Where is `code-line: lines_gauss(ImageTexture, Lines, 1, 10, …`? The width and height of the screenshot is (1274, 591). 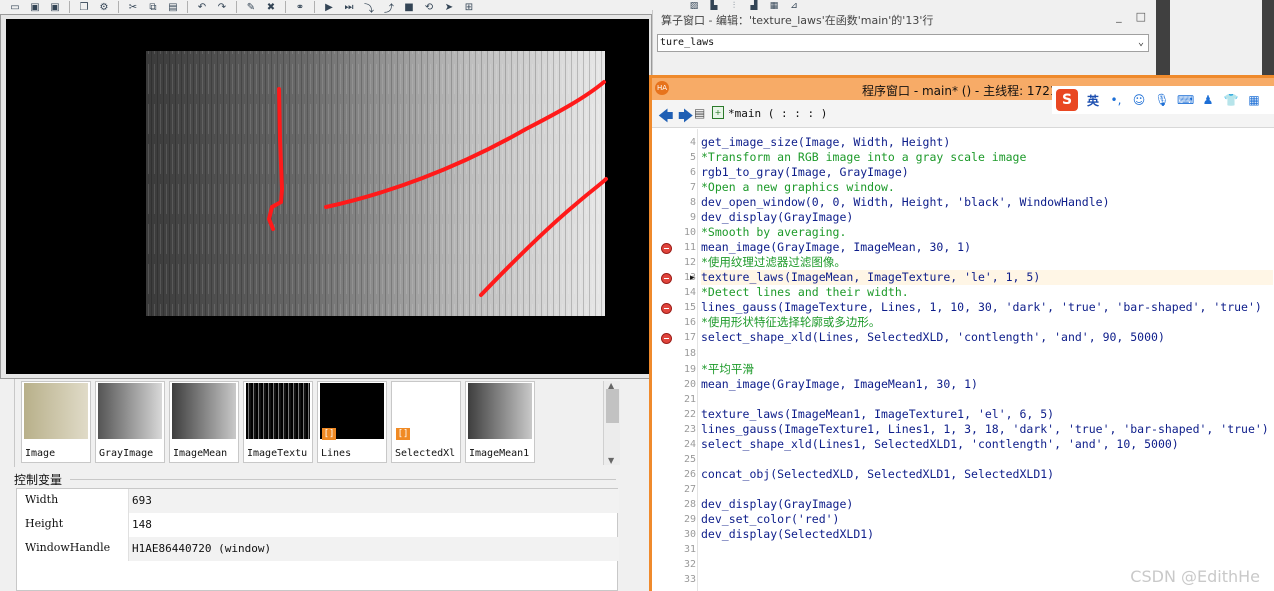
code-line: lines_gauss(ImageTexture, Lines, 1, 10, … is located at coordinates (981, 307).